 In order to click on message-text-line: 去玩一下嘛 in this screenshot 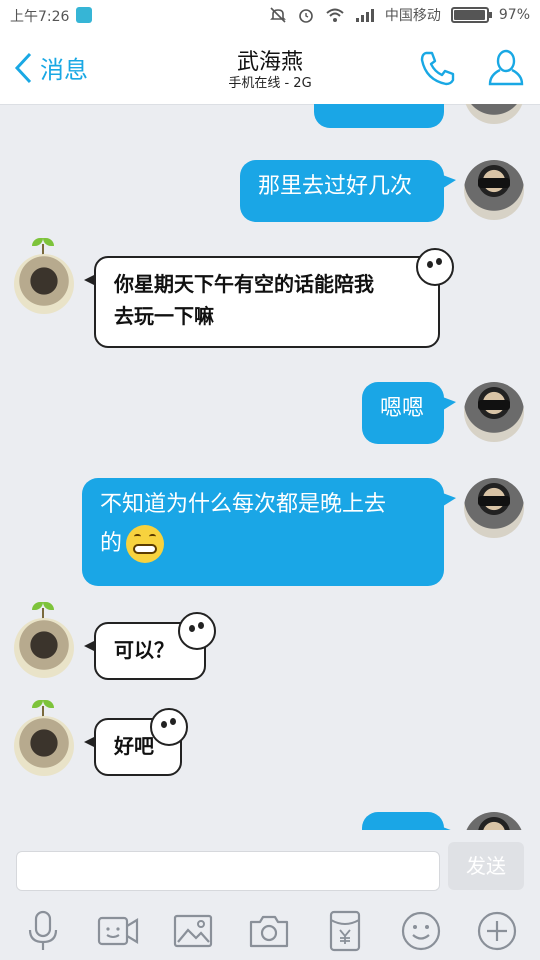, I will do `click(164, 316)`.